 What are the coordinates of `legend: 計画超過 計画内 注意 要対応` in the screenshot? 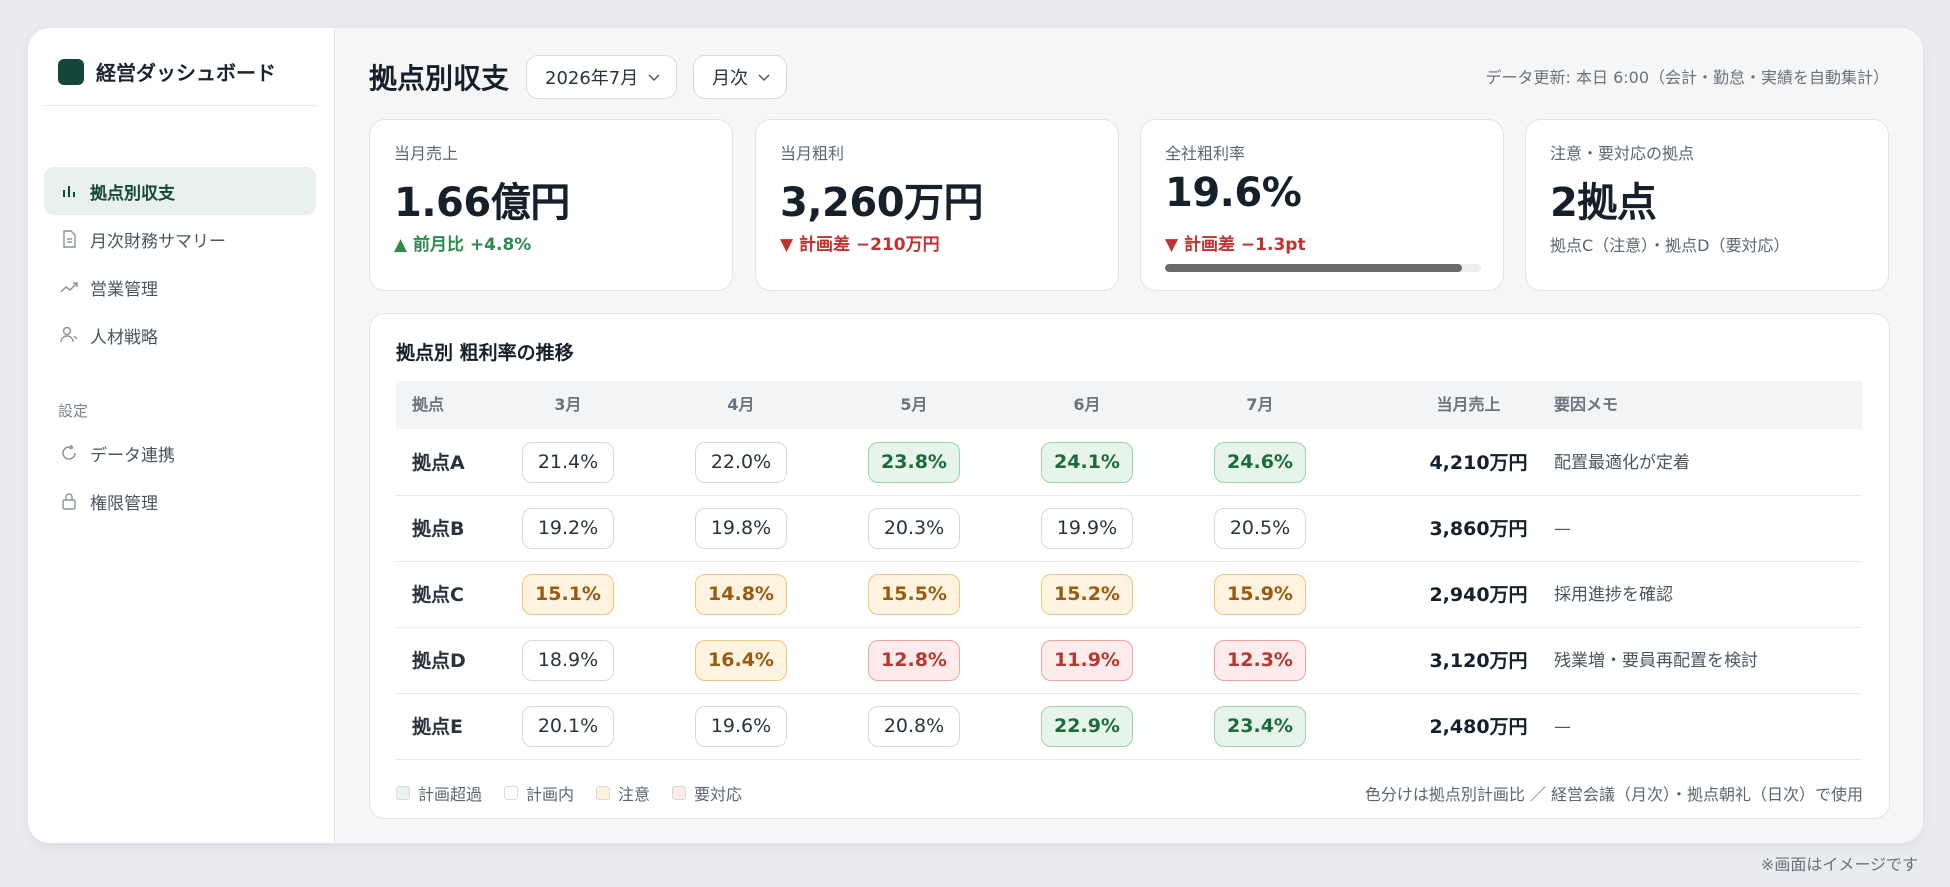 It's located at (580, 793).